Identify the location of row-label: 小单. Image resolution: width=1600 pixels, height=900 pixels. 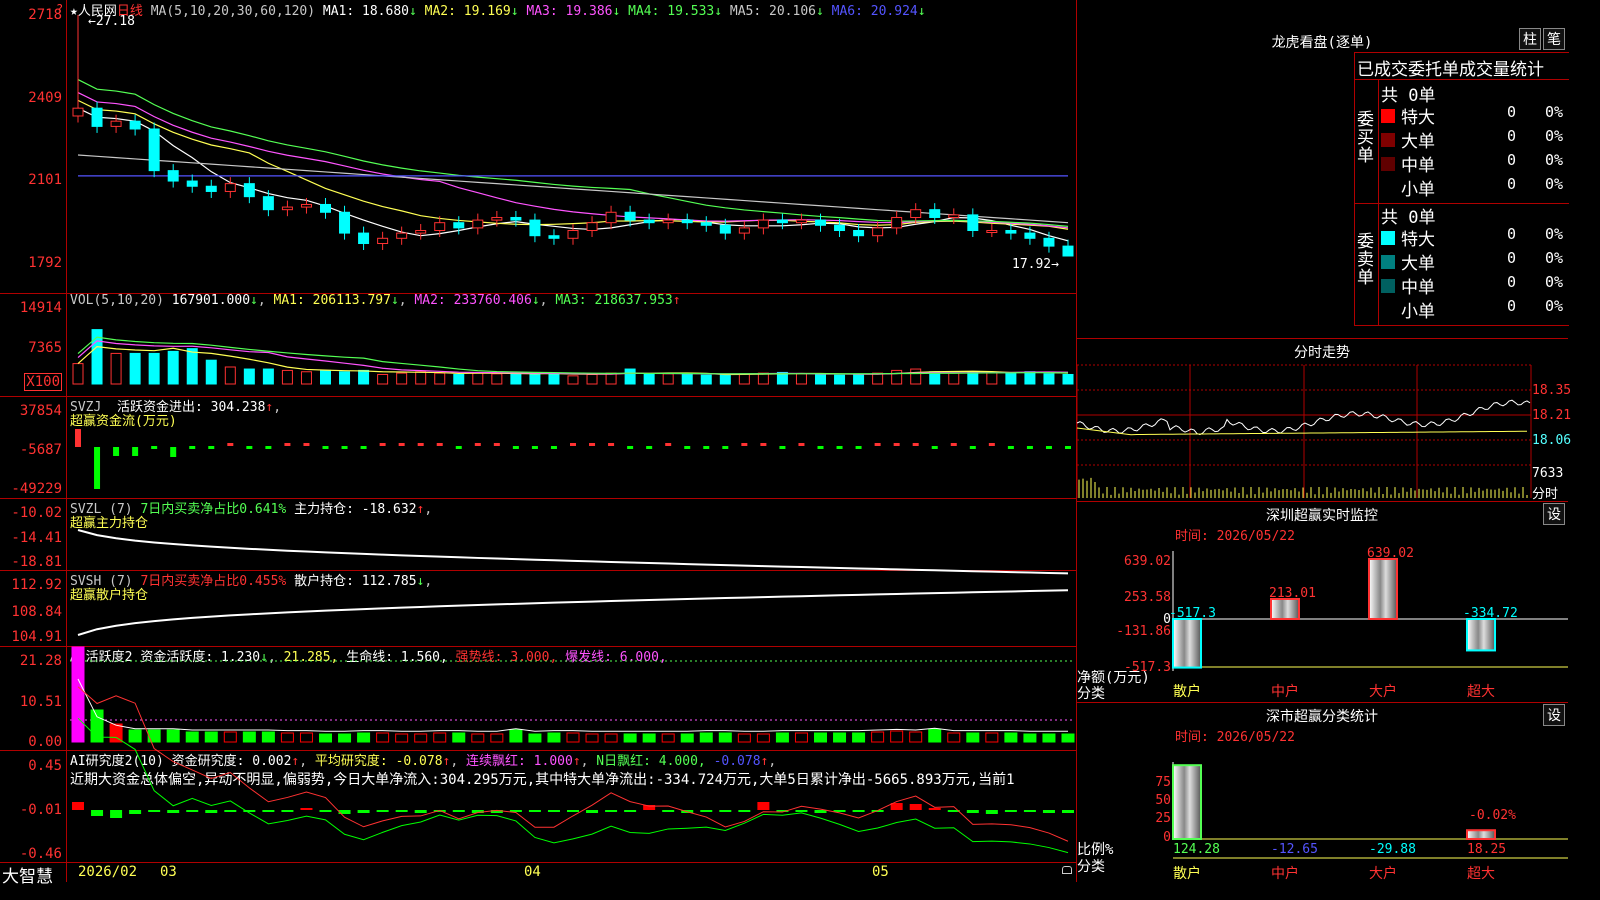
(1418, 312).